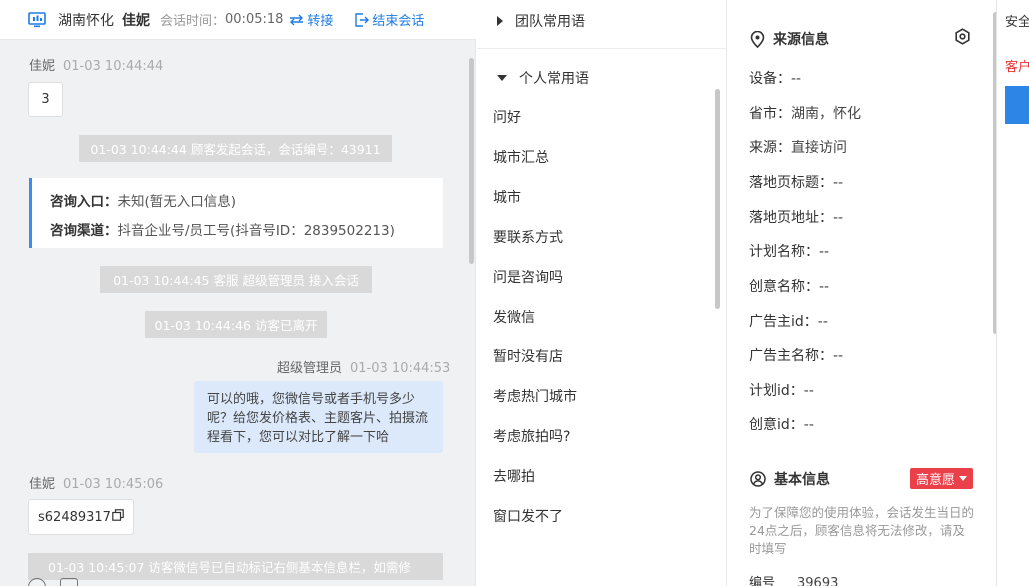 The width and height of the screenshot is (1029, 586). I want to click on phrase-item: 考虑热门城市, so click(535, 396).